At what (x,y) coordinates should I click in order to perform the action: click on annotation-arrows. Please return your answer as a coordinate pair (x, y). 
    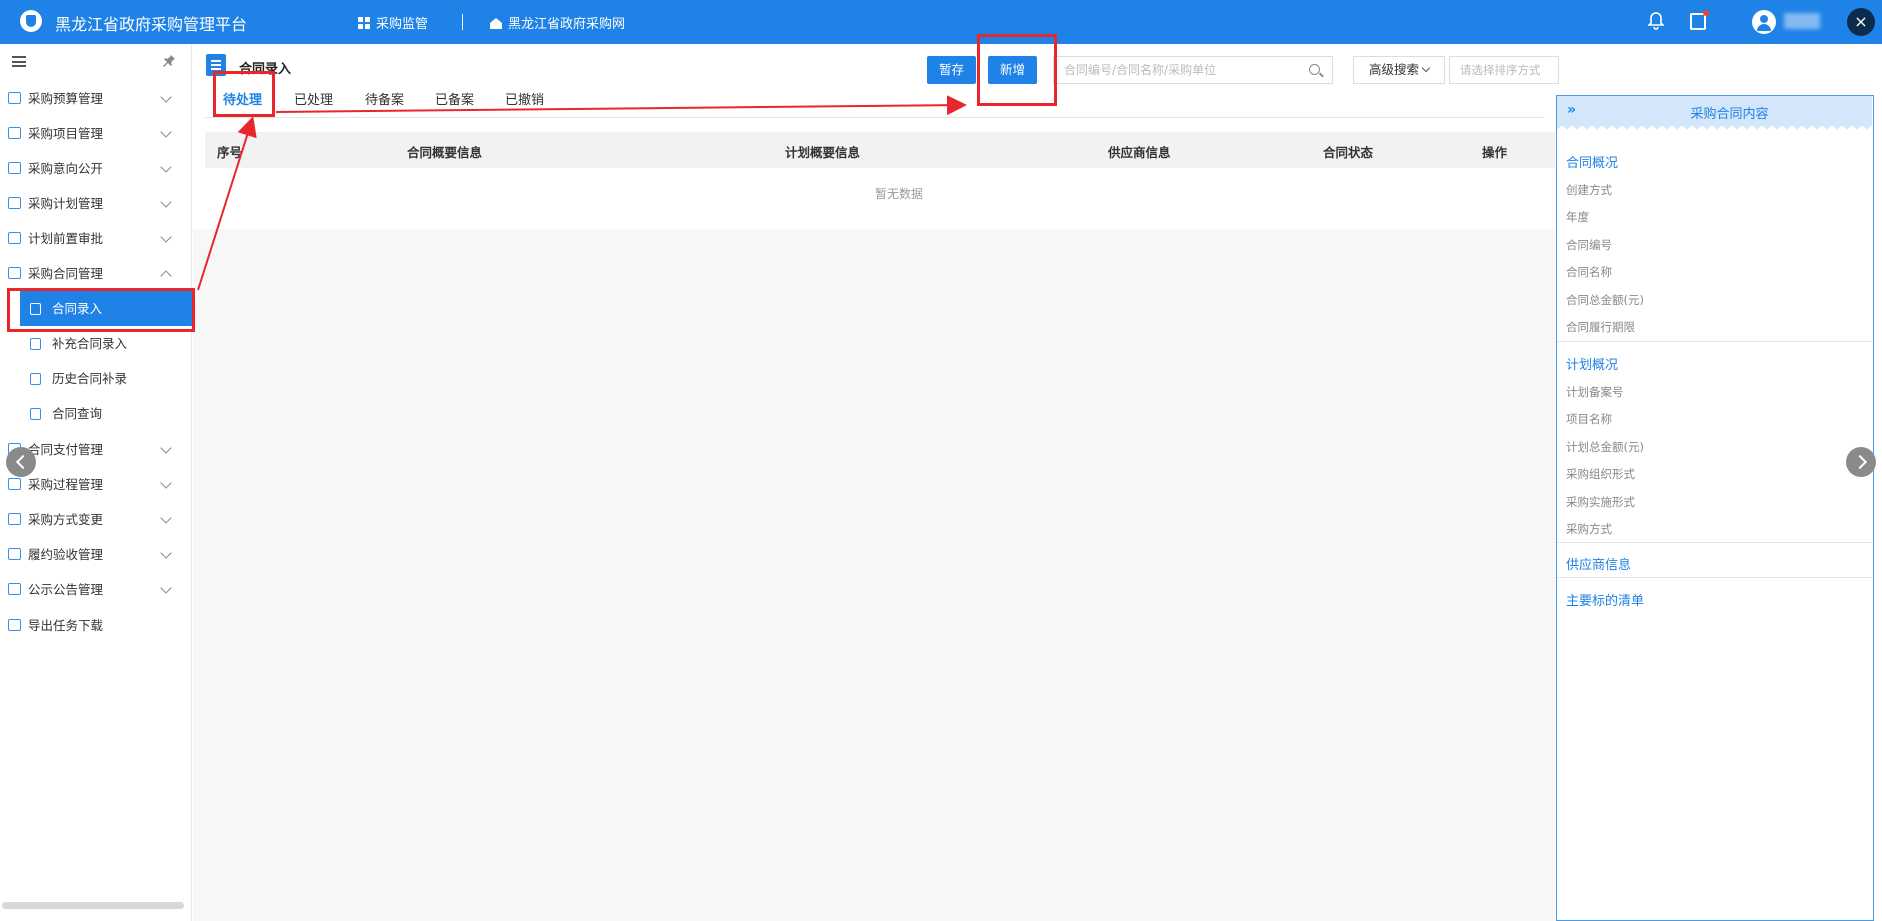
    Looking at the image, I should click on (582, 193).